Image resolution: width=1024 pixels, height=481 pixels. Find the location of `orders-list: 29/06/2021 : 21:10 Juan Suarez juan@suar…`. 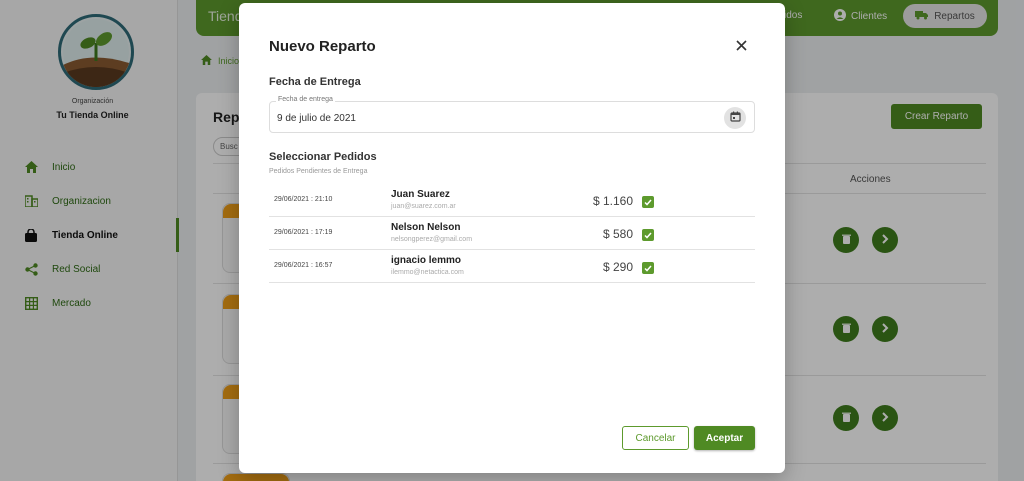

orders-list: 29/06/2021 : 21:10 Juan Suarez juan@suar… is located at coordinates (512, 233).